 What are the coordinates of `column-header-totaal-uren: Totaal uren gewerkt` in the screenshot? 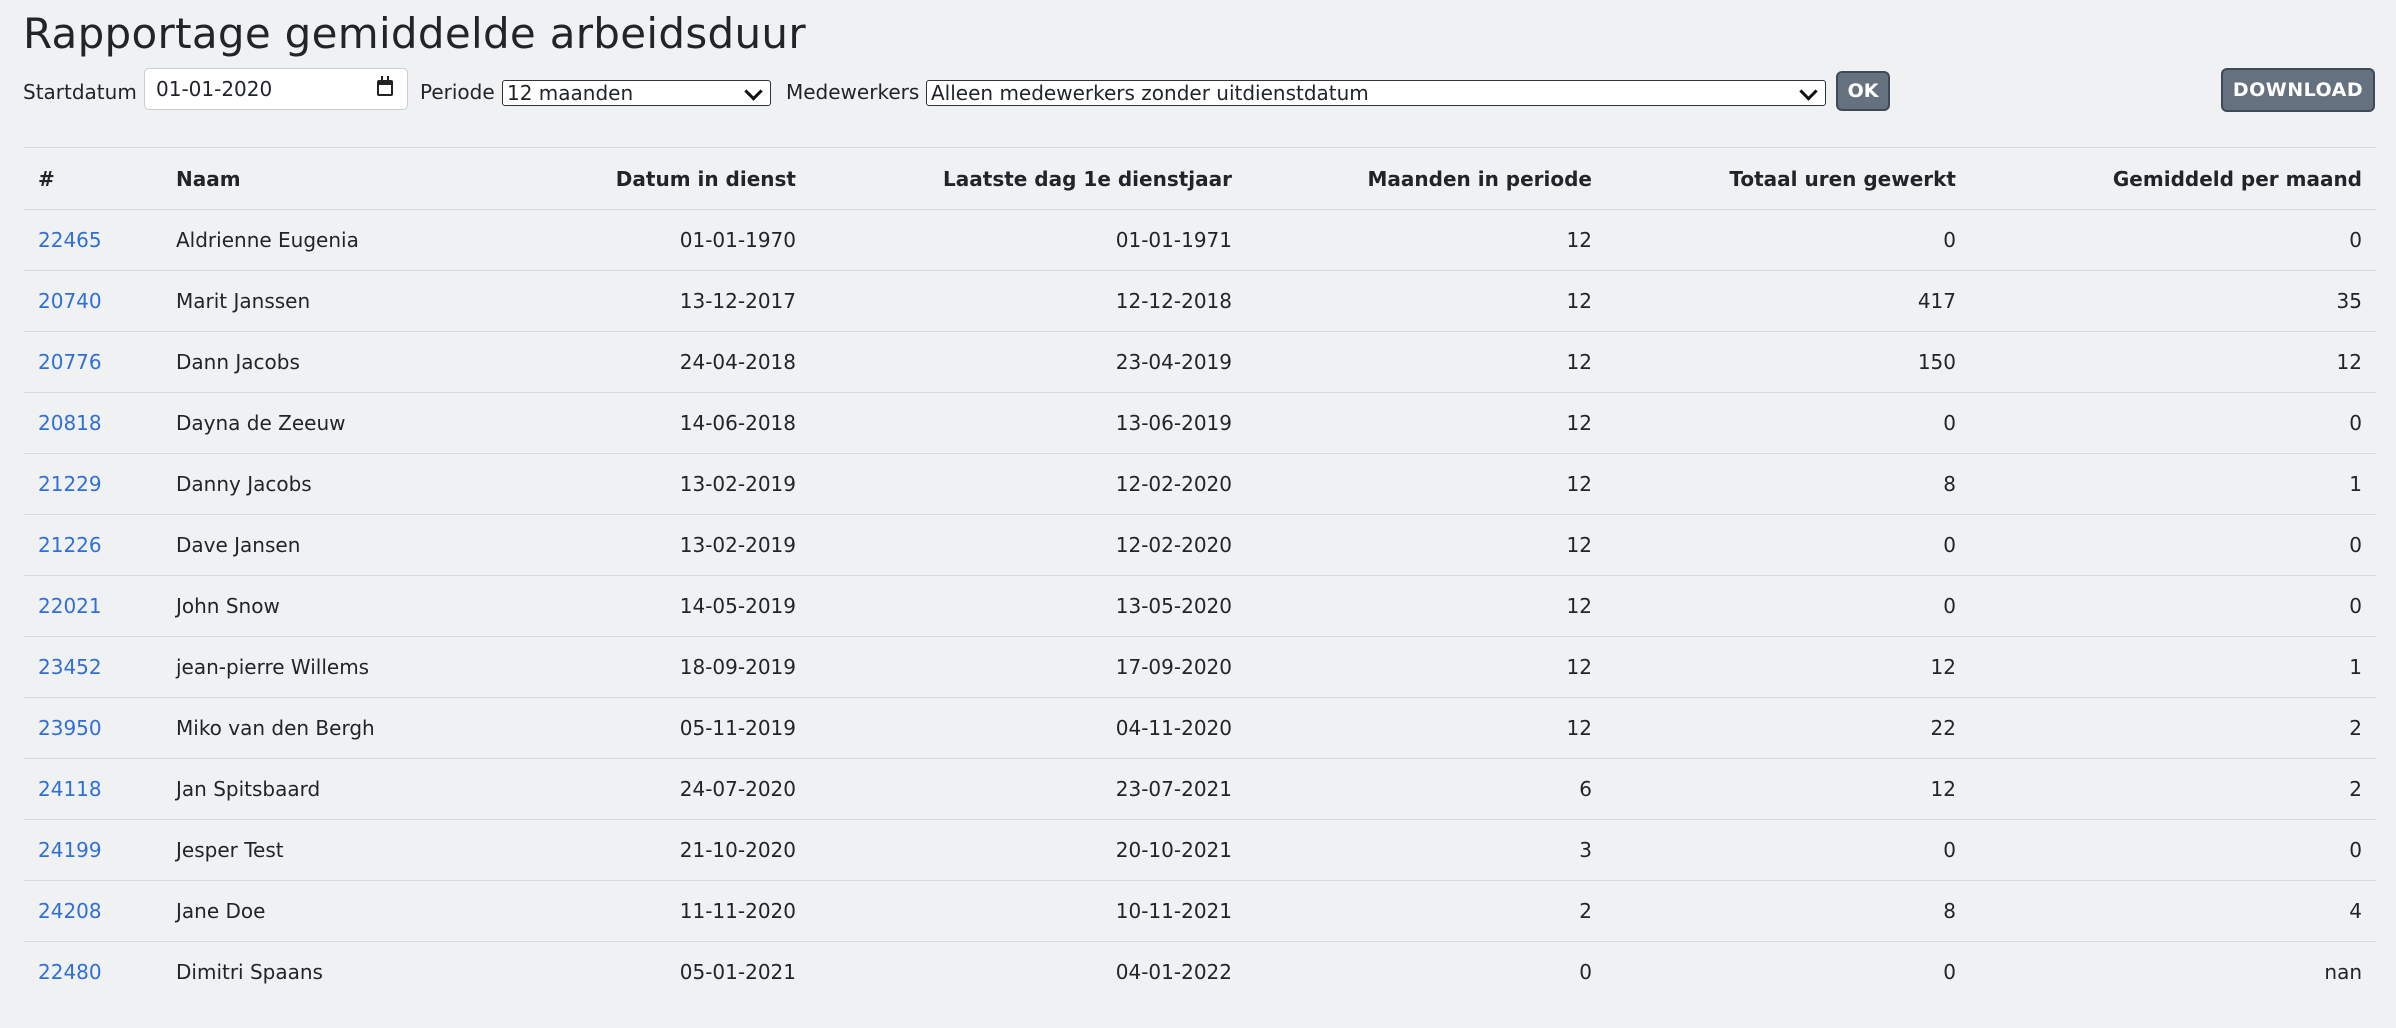 It's located at (1788, 178).